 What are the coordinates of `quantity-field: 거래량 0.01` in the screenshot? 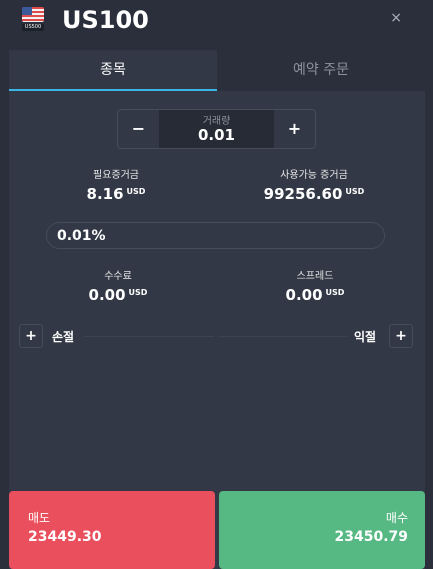 It's located at (216, 129).